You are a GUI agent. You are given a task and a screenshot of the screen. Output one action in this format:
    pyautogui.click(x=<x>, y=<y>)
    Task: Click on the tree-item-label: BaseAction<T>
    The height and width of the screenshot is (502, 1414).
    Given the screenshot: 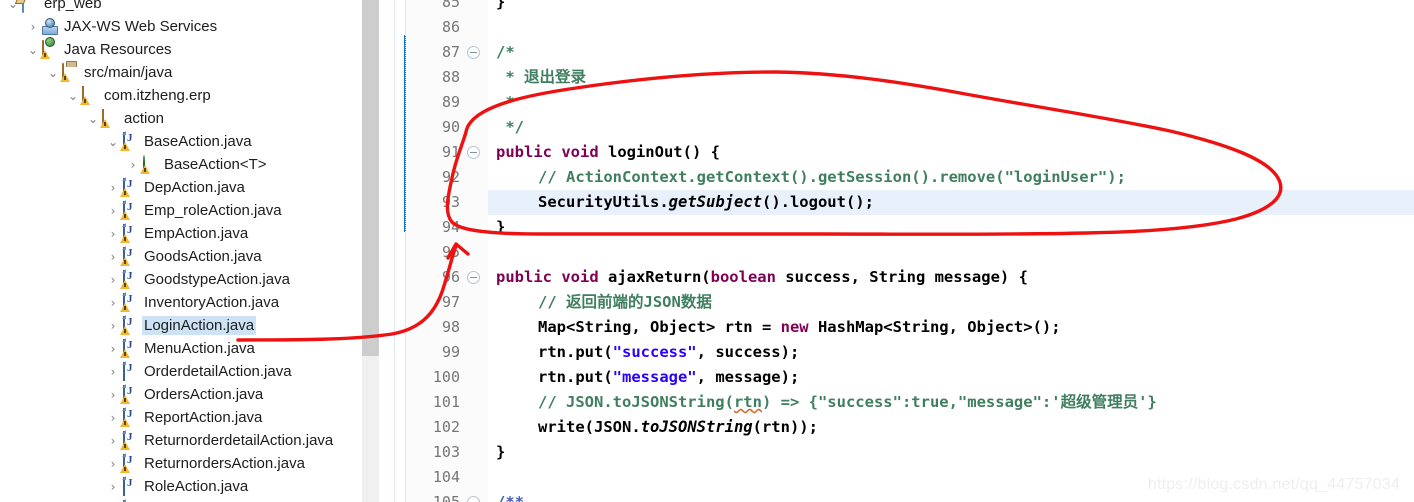 What is the action you would take?
    pyautogui.click(x=215, y=164)
    